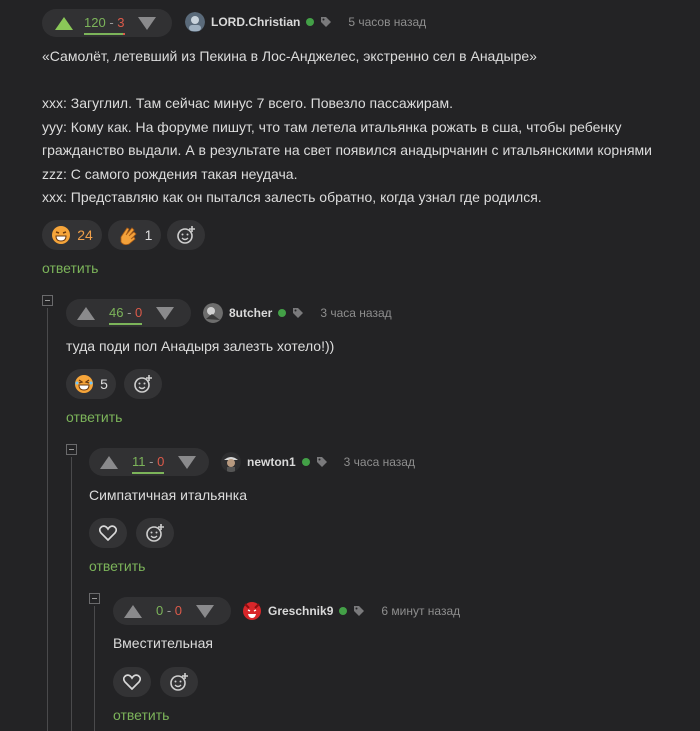 This screenshot has height=731, width=700. What do you see at coordinates (250, 313) in the screenshot?
I see `author-name: 8utcher` at bounding box center [250, 313].